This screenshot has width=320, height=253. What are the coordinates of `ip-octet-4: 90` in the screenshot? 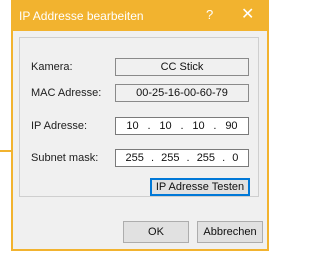 It's located at (231, 126).